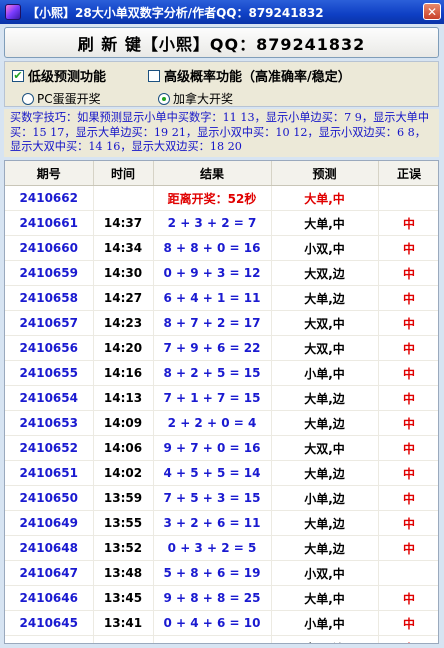 Image resolution: width=444 pixels, height=648 pixels. I want to click on table-row: 241064413:385 + 5 + 6 = 16大双,边中, so click(221, 639).